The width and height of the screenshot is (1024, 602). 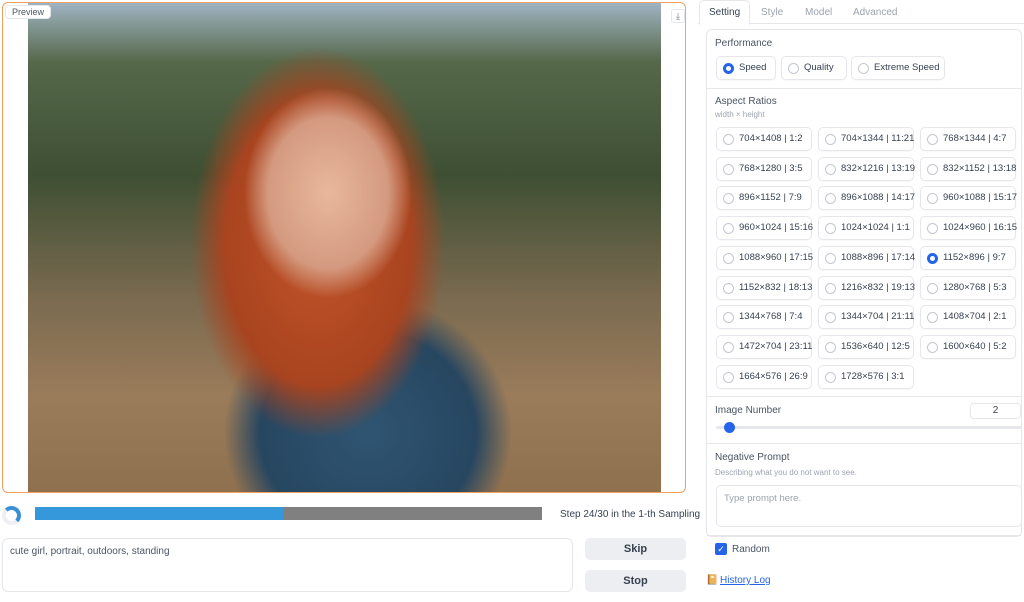 I want to click on aspect-ratios-label: Aspect Ratios, so click(x=746, y=101).